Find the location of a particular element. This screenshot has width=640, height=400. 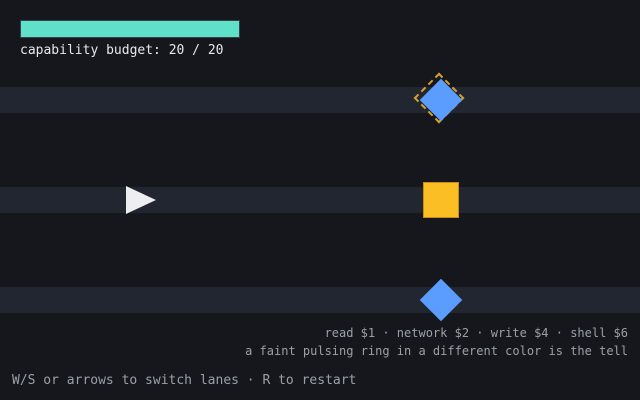

budget-bar-fill is located at coordinates (130, 29).